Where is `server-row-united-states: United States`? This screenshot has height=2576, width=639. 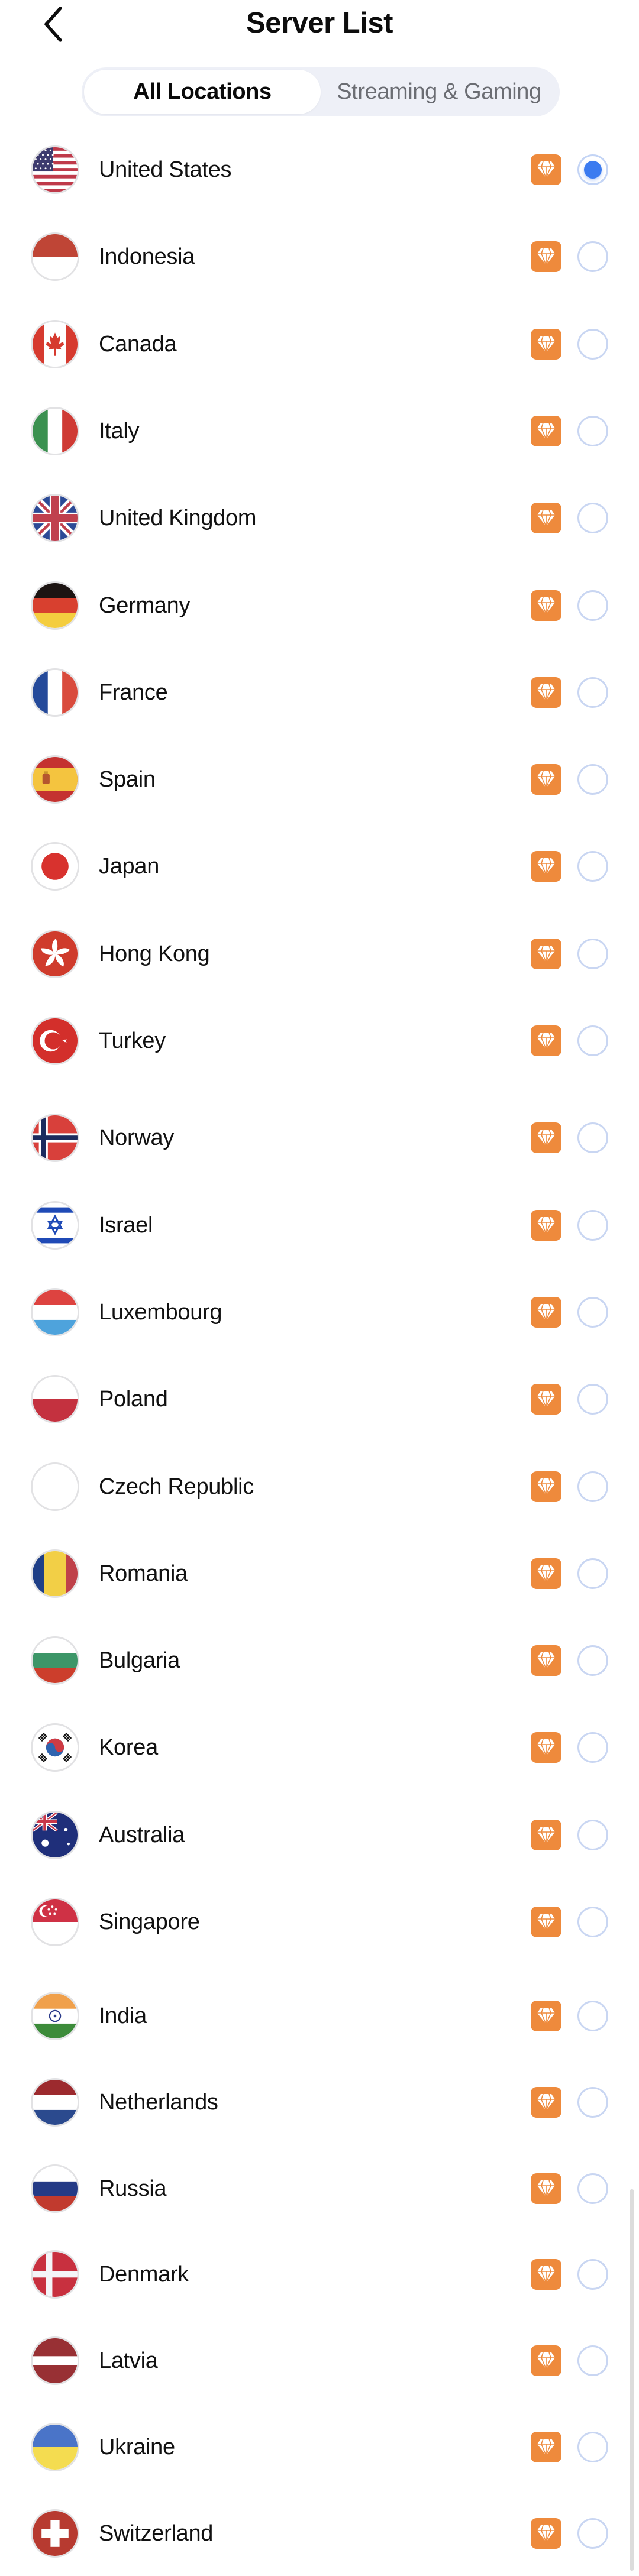
server-row-united-states: United States is located at coordinates (313, 170).